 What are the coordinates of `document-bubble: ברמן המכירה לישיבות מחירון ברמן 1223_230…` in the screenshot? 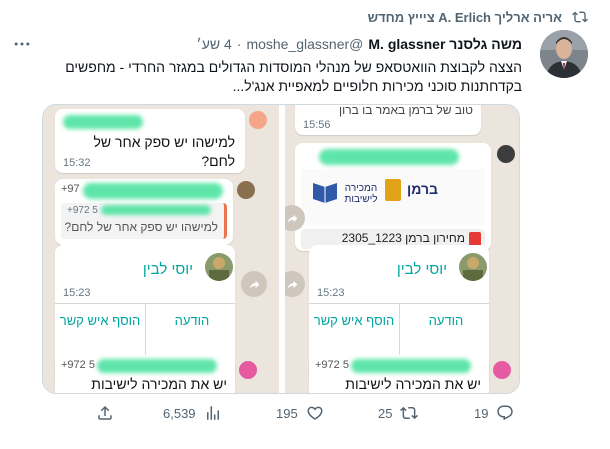 It's located at (393, 197).